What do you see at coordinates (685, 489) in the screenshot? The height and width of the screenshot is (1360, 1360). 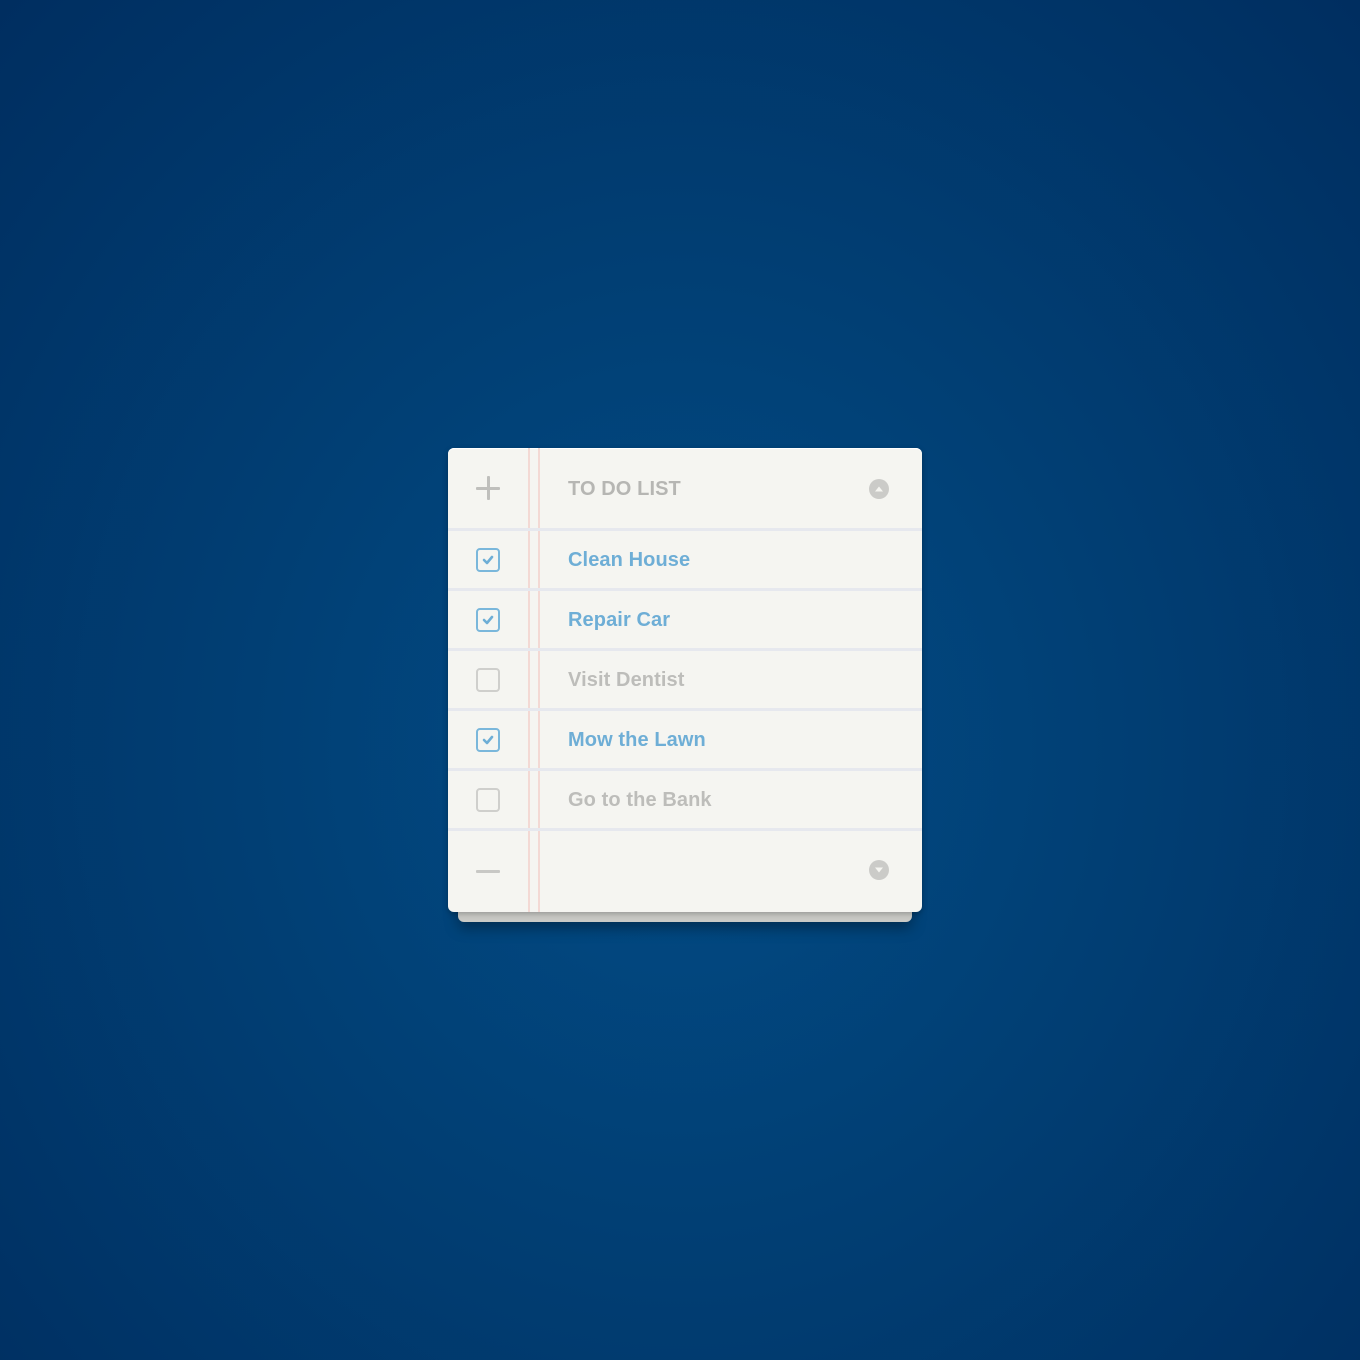 I see `todo-header: TO DO LIST` at bounding box center [685, 489].